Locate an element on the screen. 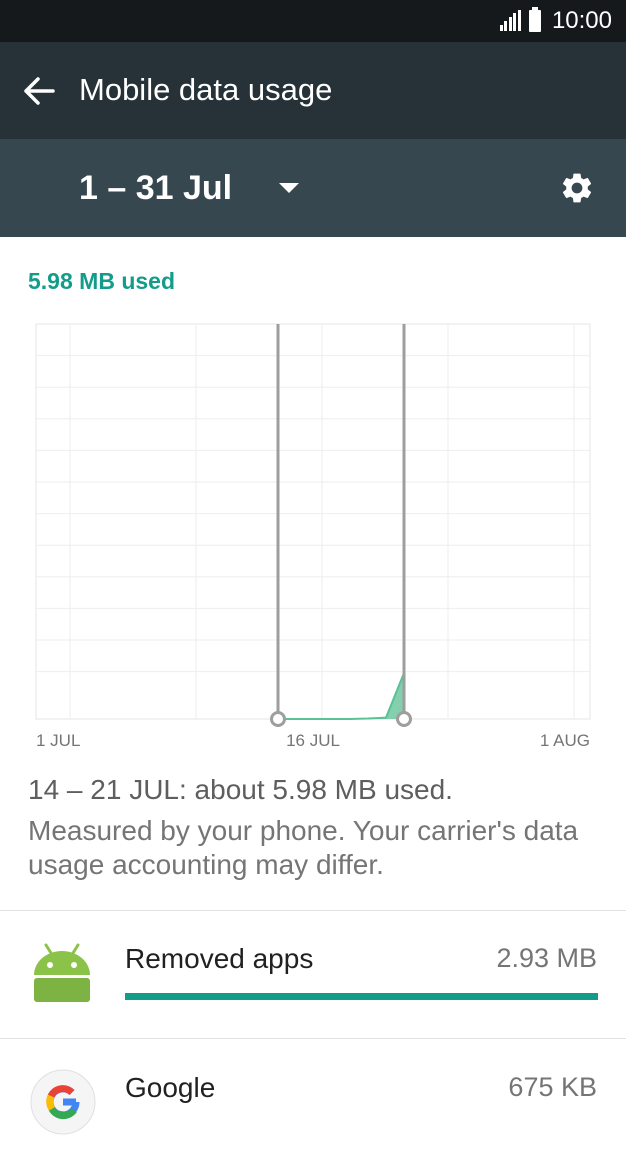 The width and height of the screenshot is (626, 1167). series-area is located at coordinates (341, 696).